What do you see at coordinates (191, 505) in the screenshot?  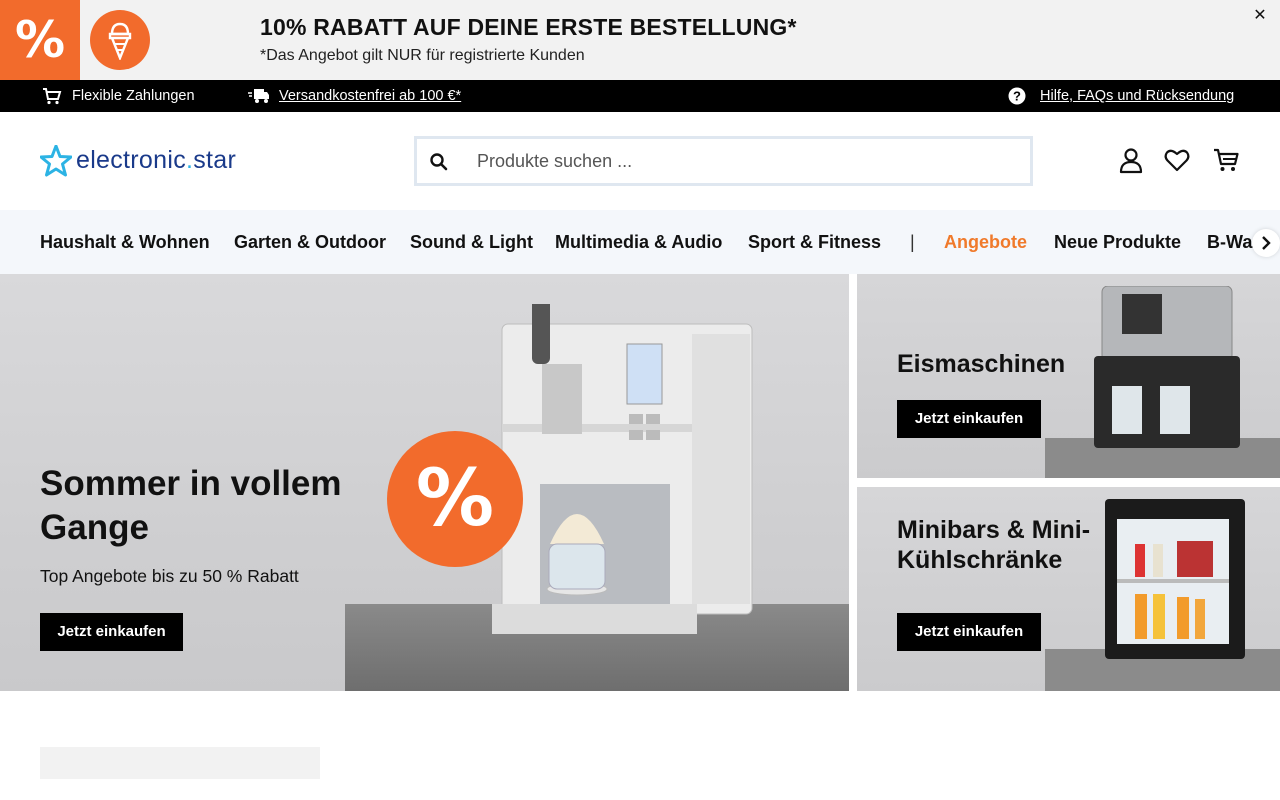 I see `hero-title: Sommer in vollem Gange` at bounding box center [191, 505].